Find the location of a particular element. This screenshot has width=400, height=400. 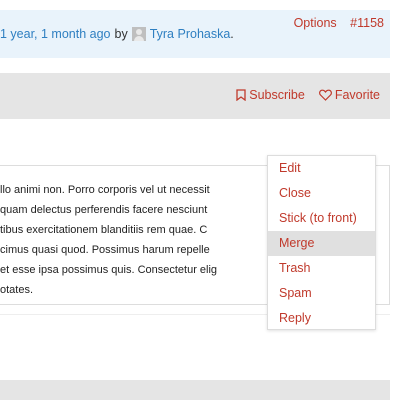

heart-icon is located at coordinates (325, 95).